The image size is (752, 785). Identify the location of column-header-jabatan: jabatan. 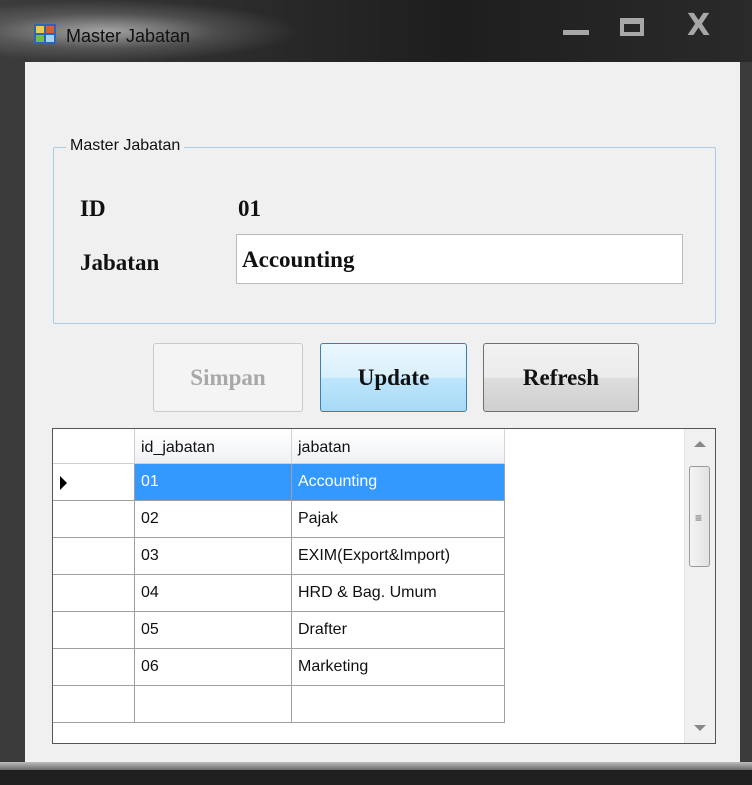
(398, 446).